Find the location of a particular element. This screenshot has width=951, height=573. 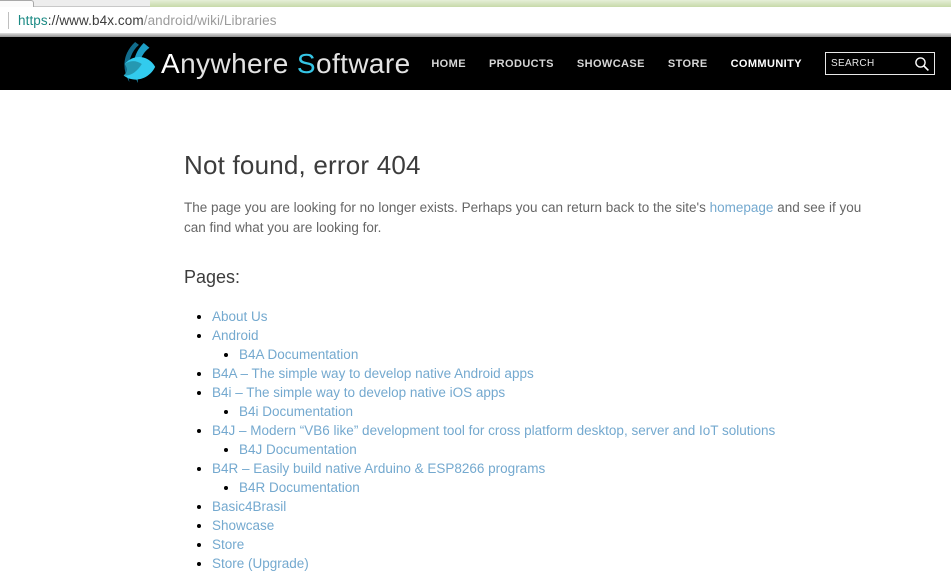

browser-tab is located at coordinates (17, 3).